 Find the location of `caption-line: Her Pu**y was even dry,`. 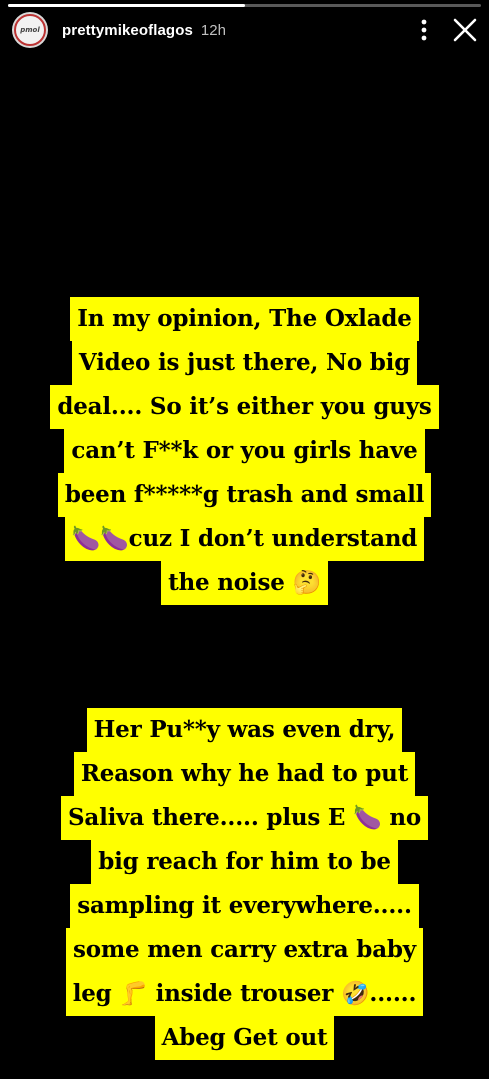

caption-line: Her Pu**y was even dry, is located at coordinates (244, 730).